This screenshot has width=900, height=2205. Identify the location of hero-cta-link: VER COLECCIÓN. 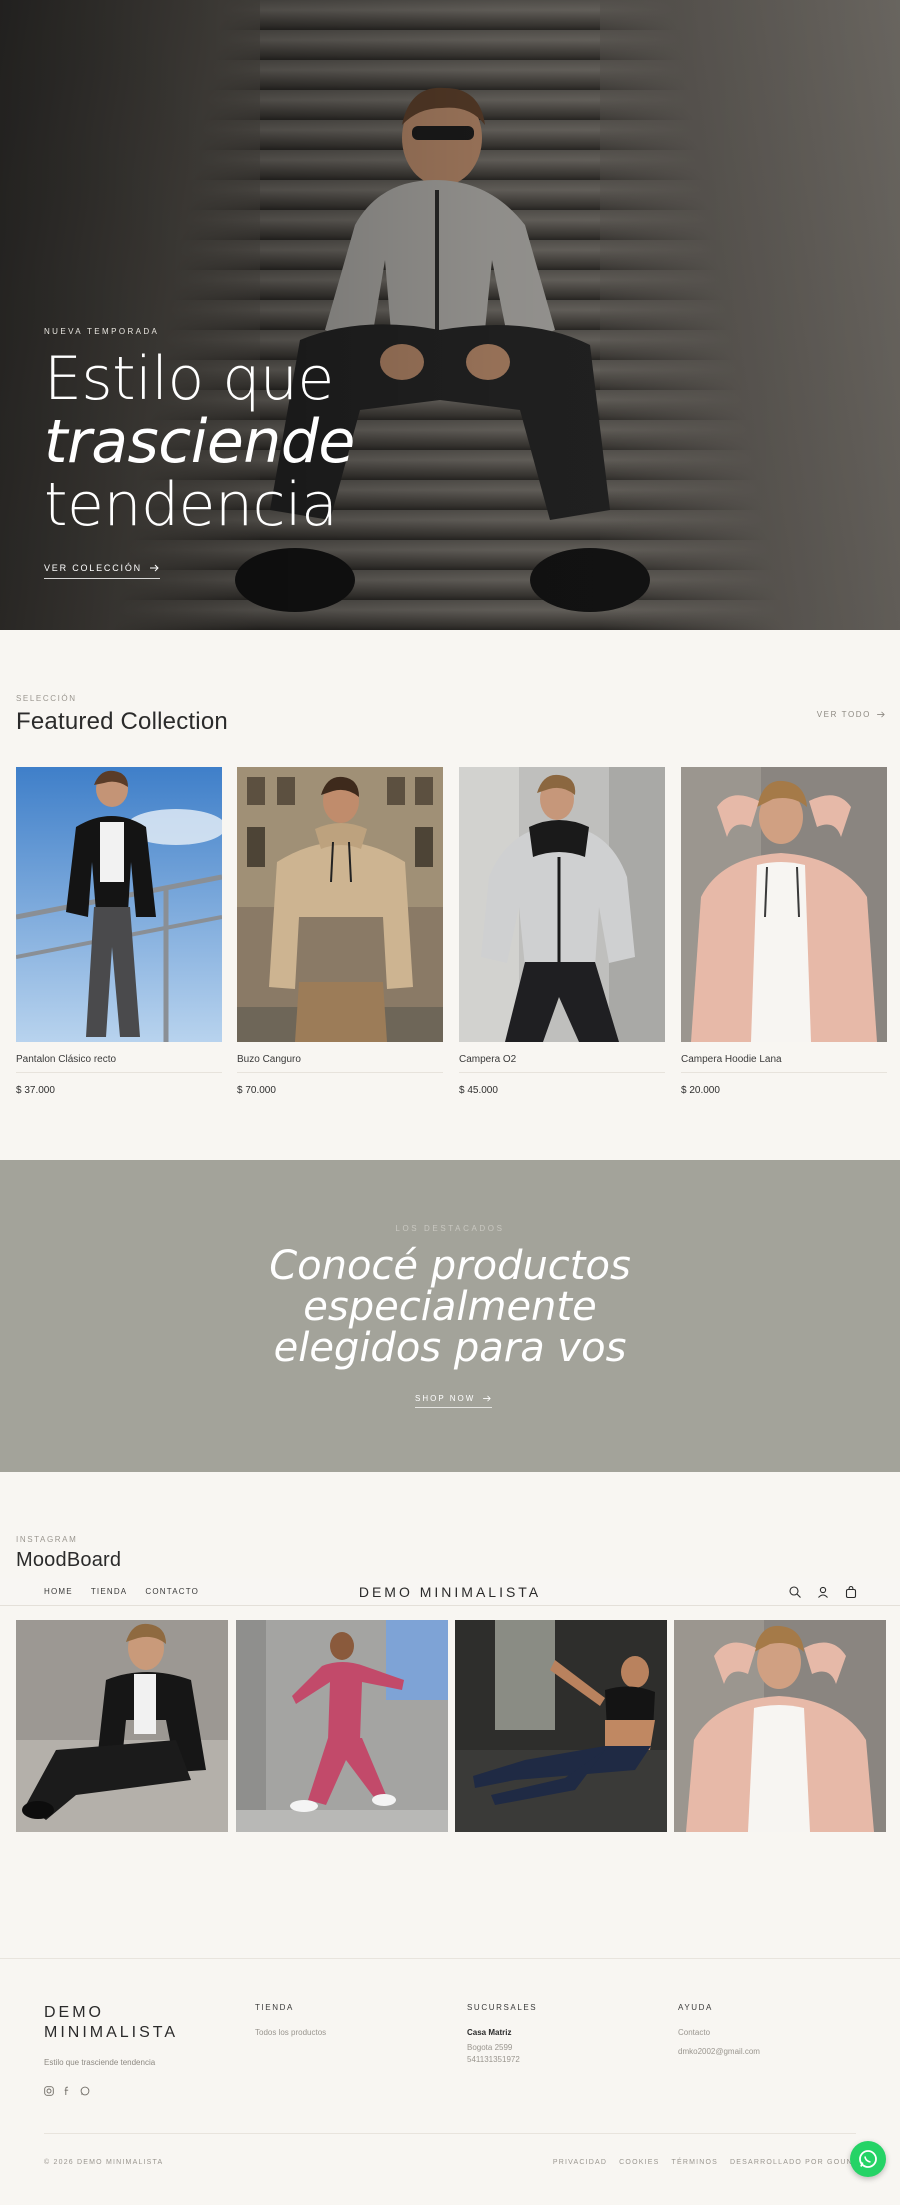
(102, 571).